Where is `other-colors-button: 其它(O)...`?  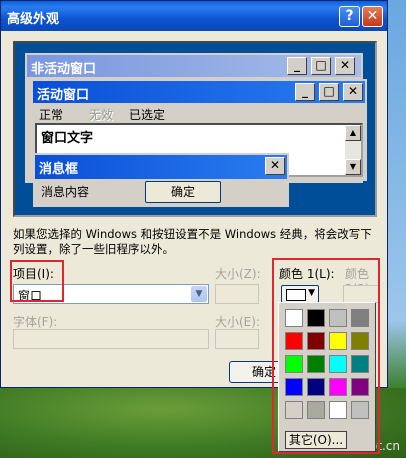 other-colors-button: 其它(O)... is located at coordinates (316, 440).